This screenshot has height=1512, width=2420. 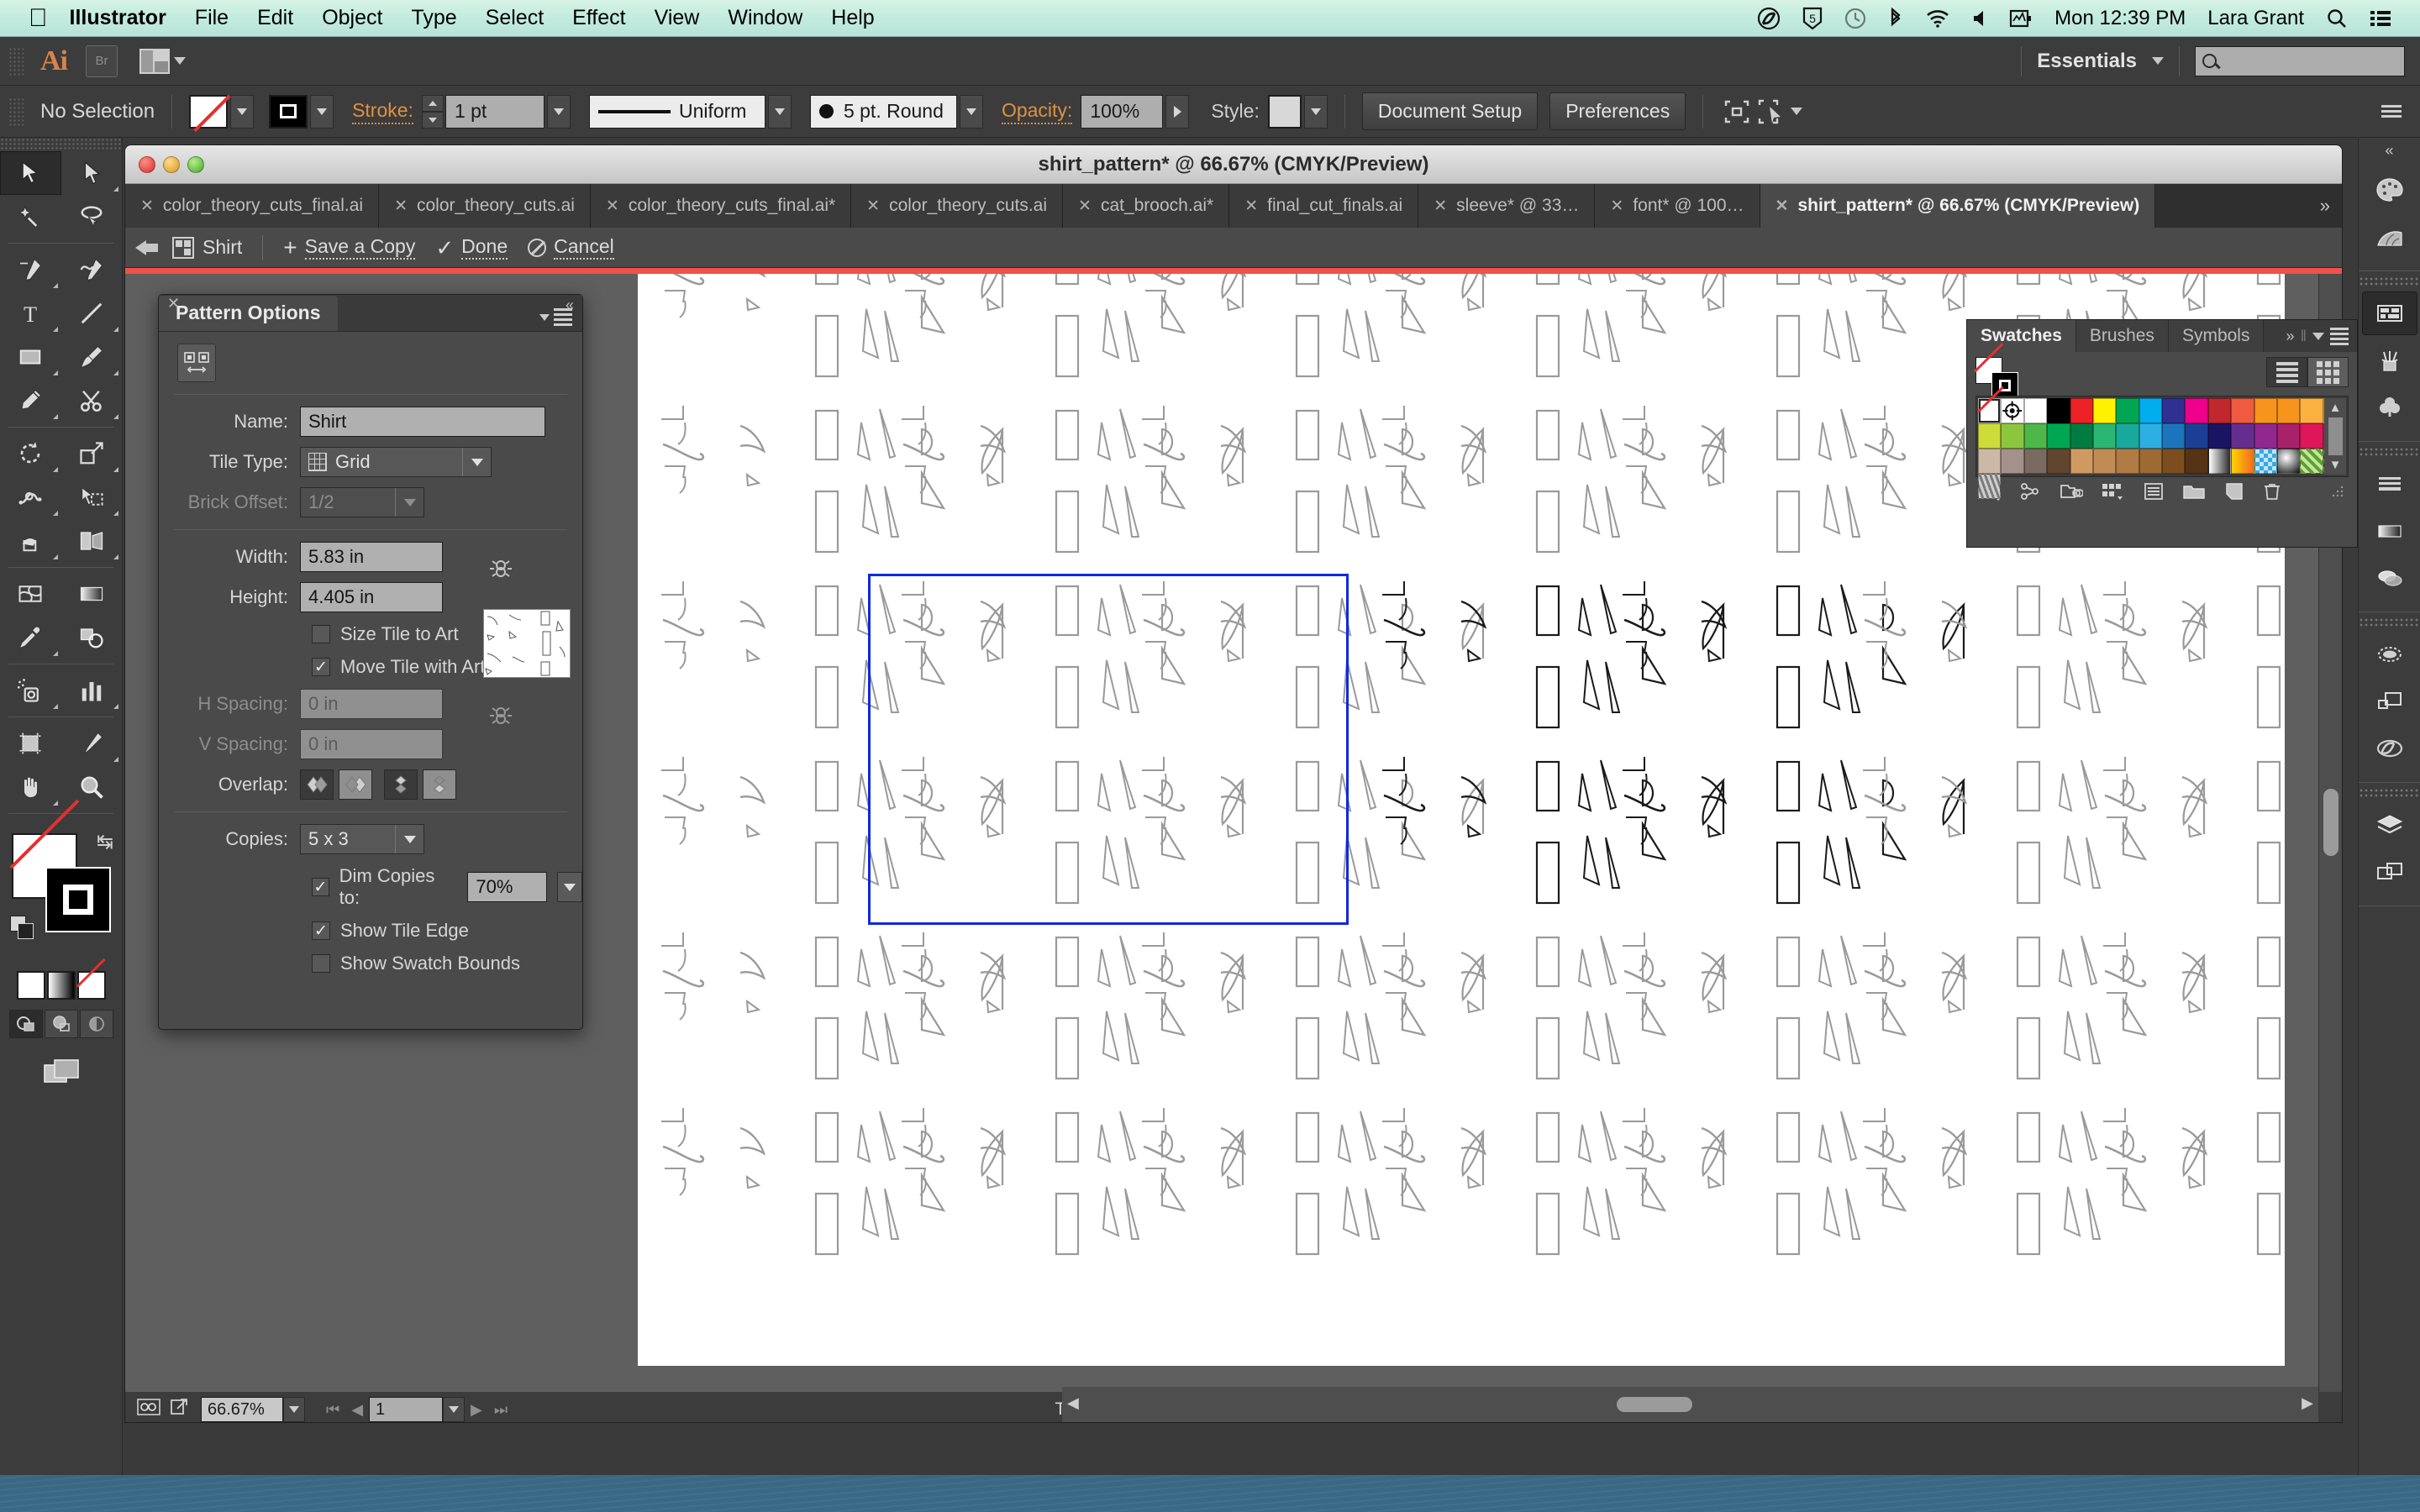 What do you see at coordinates (1797, 111) in the screenshot?
I see `align-chevron-down-icon` at bounding box center [1797, 111].